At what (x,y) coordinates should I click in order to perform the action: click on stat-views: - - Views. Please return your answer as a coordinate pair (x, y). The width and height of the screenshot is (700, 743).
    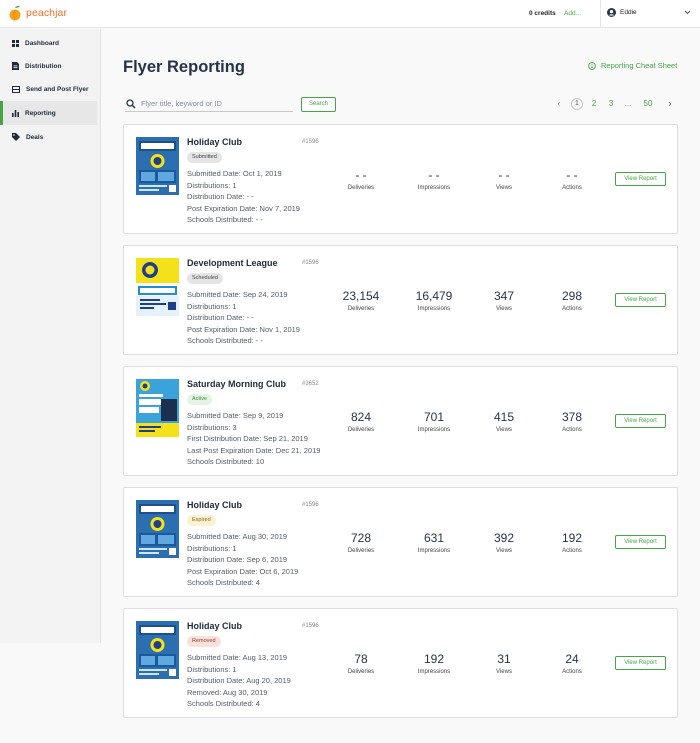
    Looking at the image, I should click on (504, 179).